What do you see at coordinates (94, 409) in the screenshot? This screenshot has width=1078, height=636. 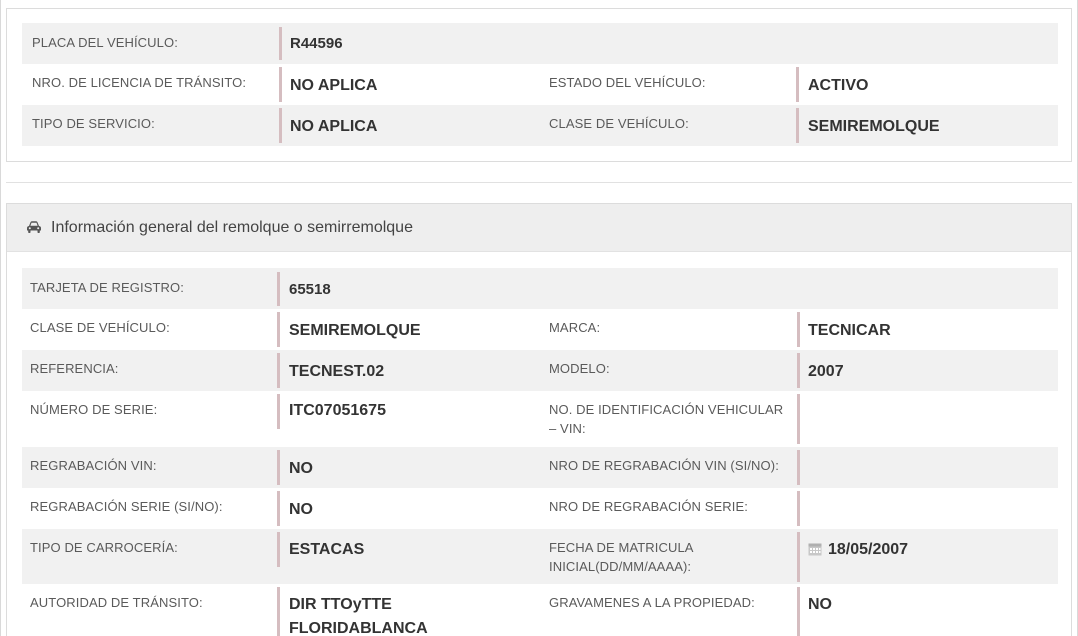 I see `serial-number-label: NÚMERO DE SERIE:` at bounding box center [94, 409].